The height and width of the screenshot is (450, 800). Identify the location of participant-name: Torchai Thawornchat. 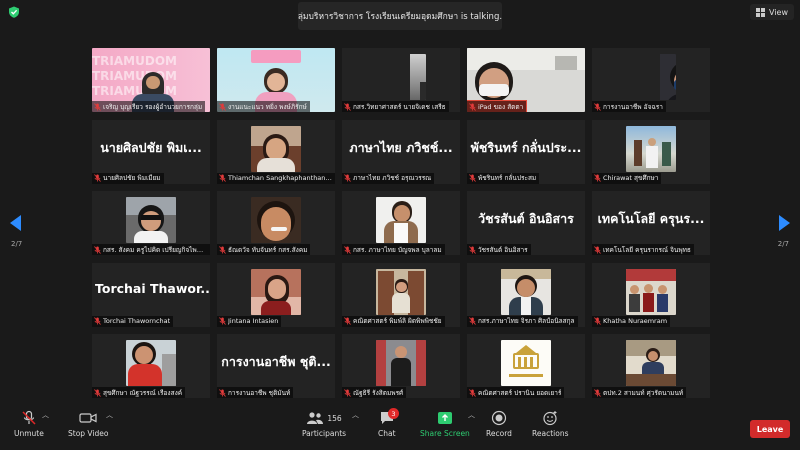
(137, 321).